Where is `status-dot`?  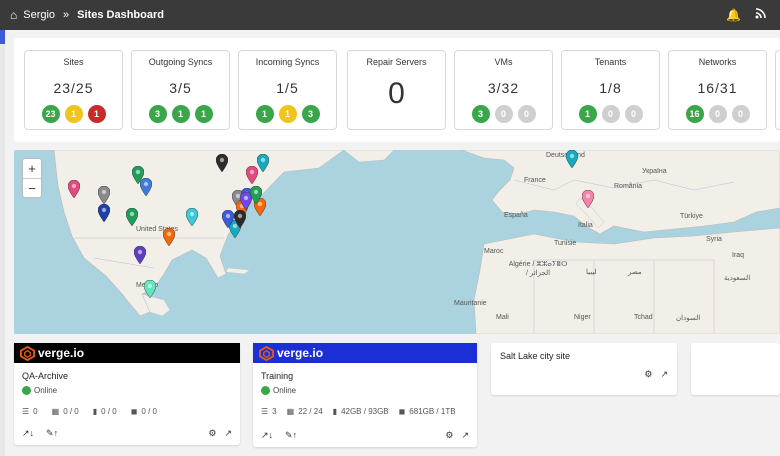 status-dot is located at coordinates (265, 390).